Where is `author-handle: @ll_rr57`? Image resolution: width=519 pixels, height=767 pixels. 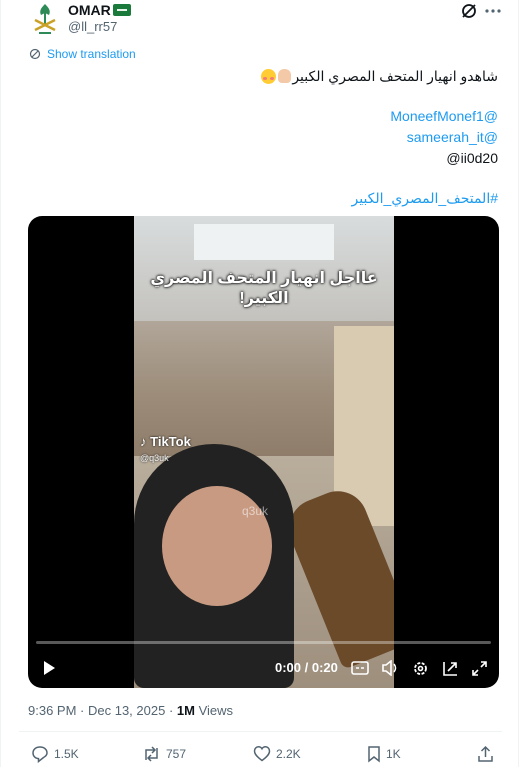
author-handle: @ll_rr57 is located at coordinates (92, 26).